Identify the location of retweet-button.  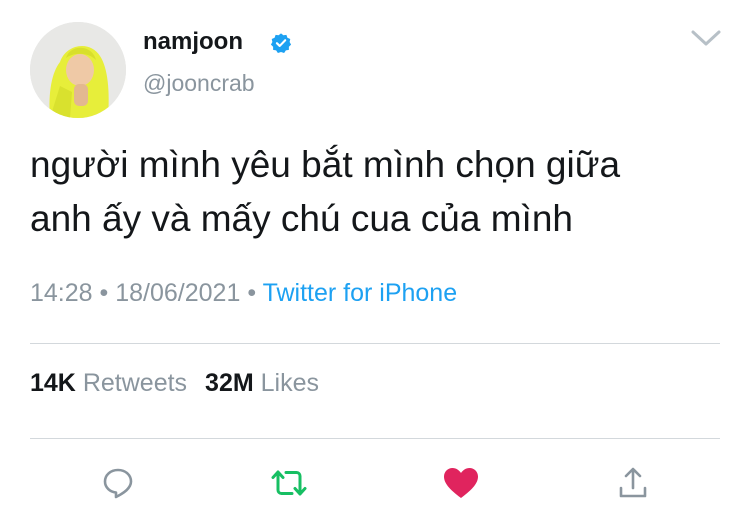
(289, 483).